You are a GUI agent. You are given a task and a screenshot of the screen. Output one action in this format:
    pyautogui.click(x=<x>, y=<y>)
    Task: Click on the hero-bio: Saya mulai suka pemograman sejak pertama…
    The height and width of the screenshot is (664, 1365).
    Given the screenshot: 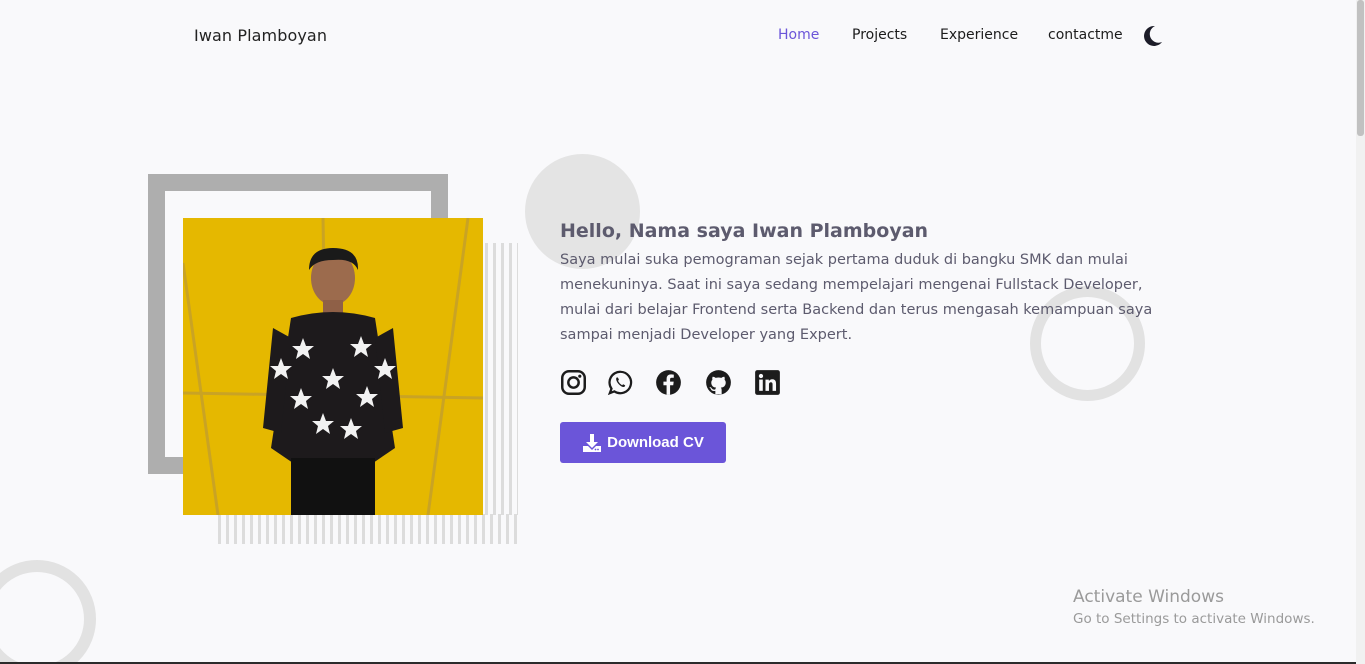 What is the action you would take?
    pyautogui.click(x=856, y=297)
    